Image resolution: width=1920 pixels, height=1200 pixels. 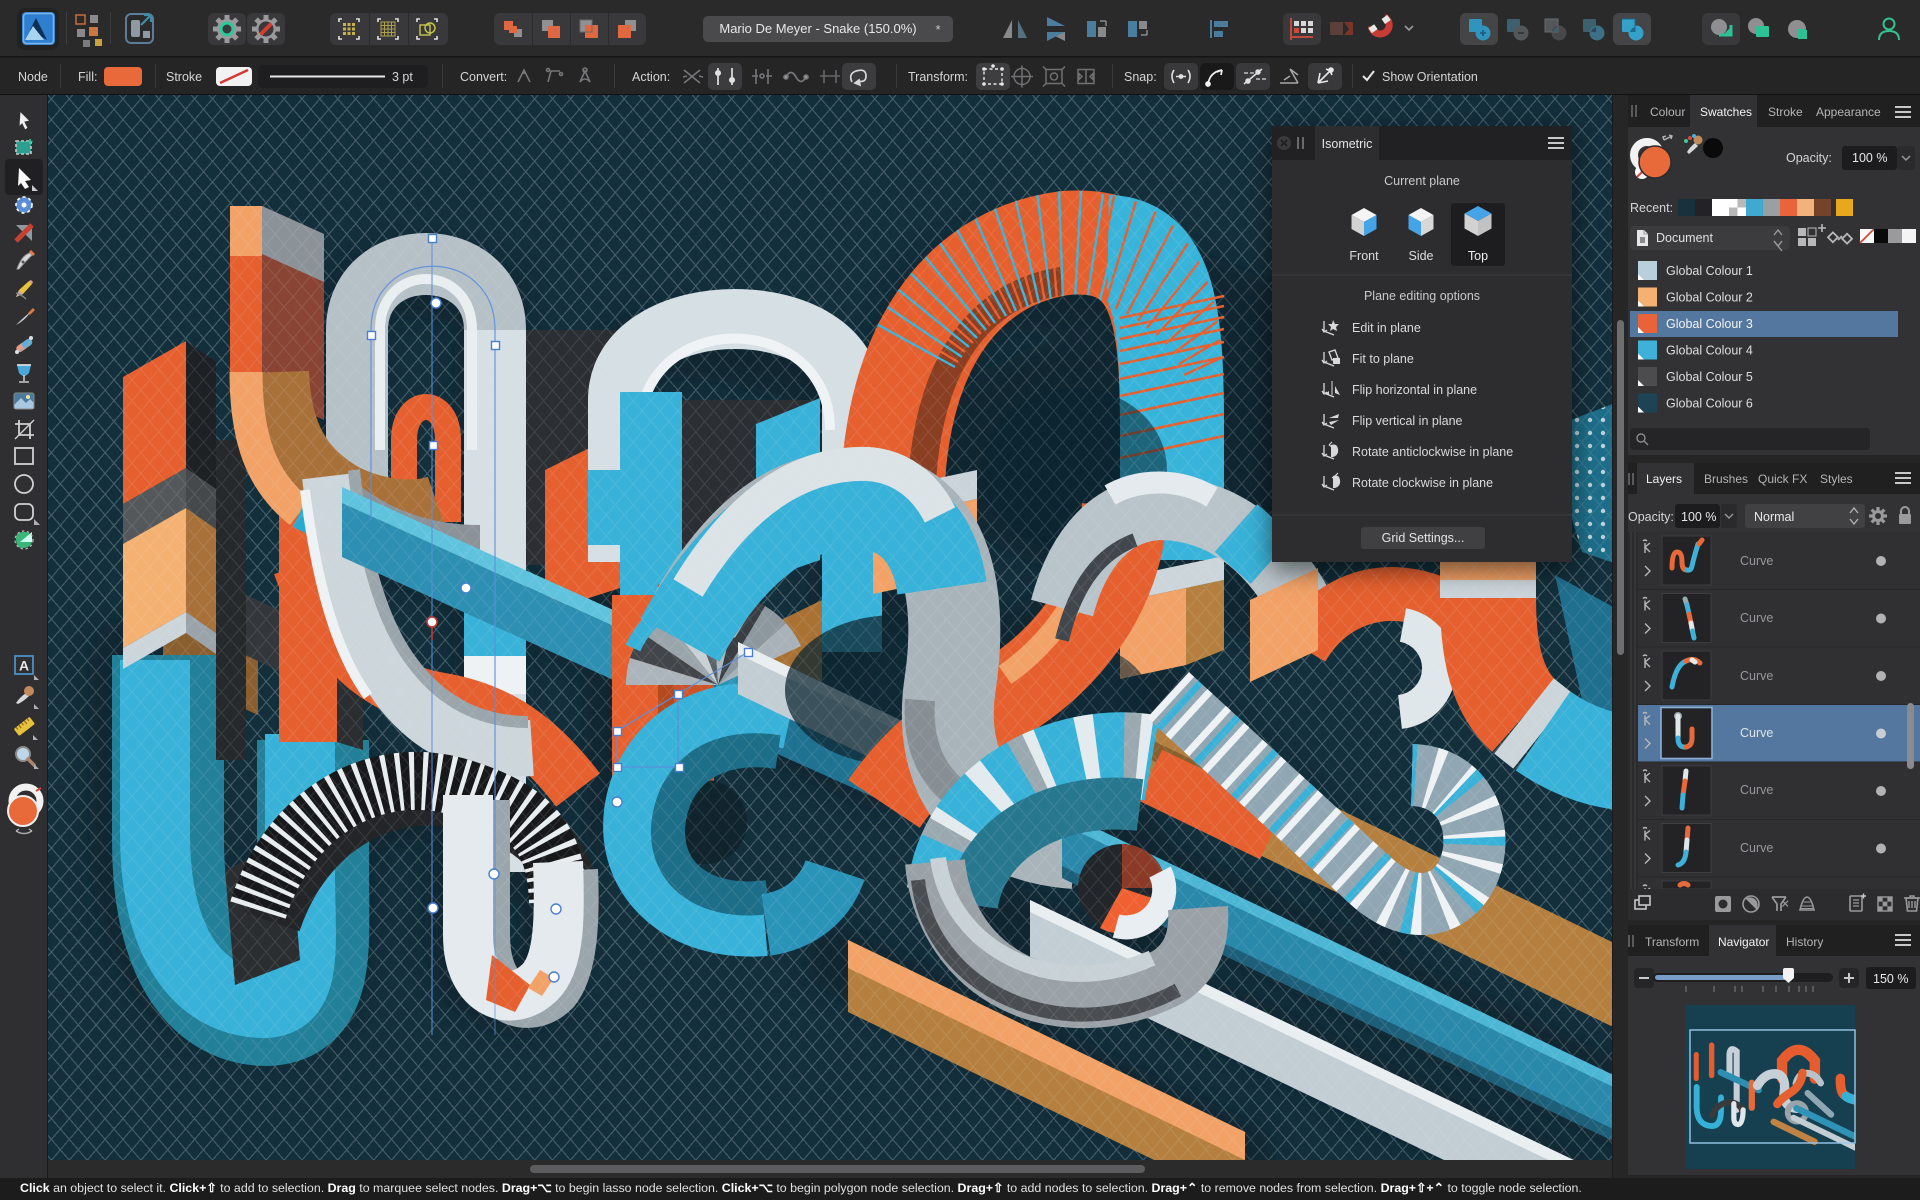 I want to click on svg-text: Flip vertical in plane, so click(x=1407, y=421).